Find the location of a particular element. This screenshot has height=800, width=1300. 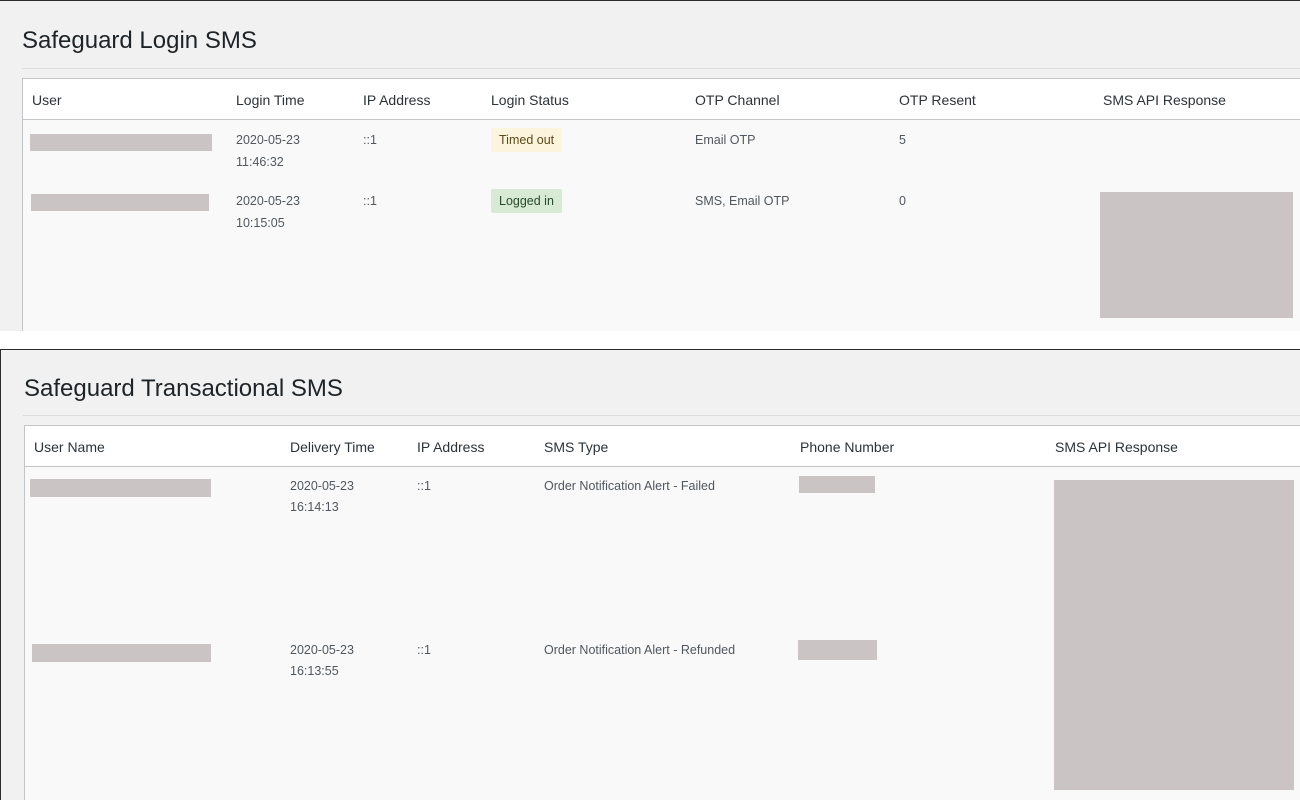

column-header-phone-number: Phone Number is located at coordinates (847, 447).